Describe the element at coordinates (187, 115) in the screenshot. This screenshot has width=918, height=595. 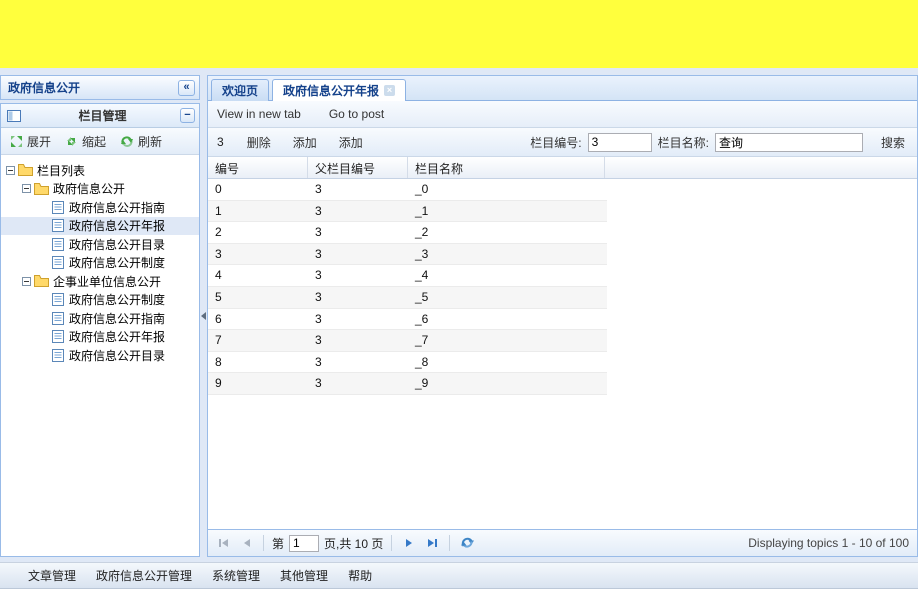
I see `panel-minimize-button: −` at that location.